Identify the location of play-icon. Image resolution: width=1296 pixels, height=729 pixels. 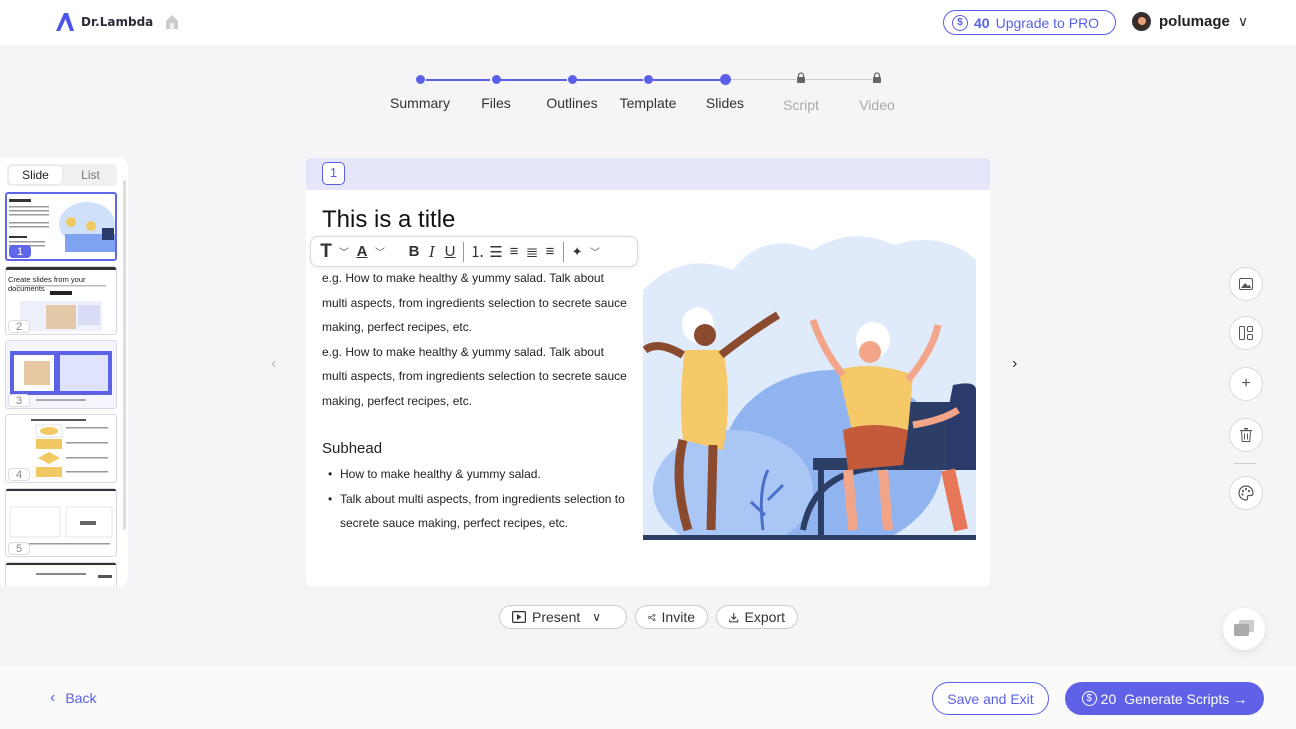
(519, 617).